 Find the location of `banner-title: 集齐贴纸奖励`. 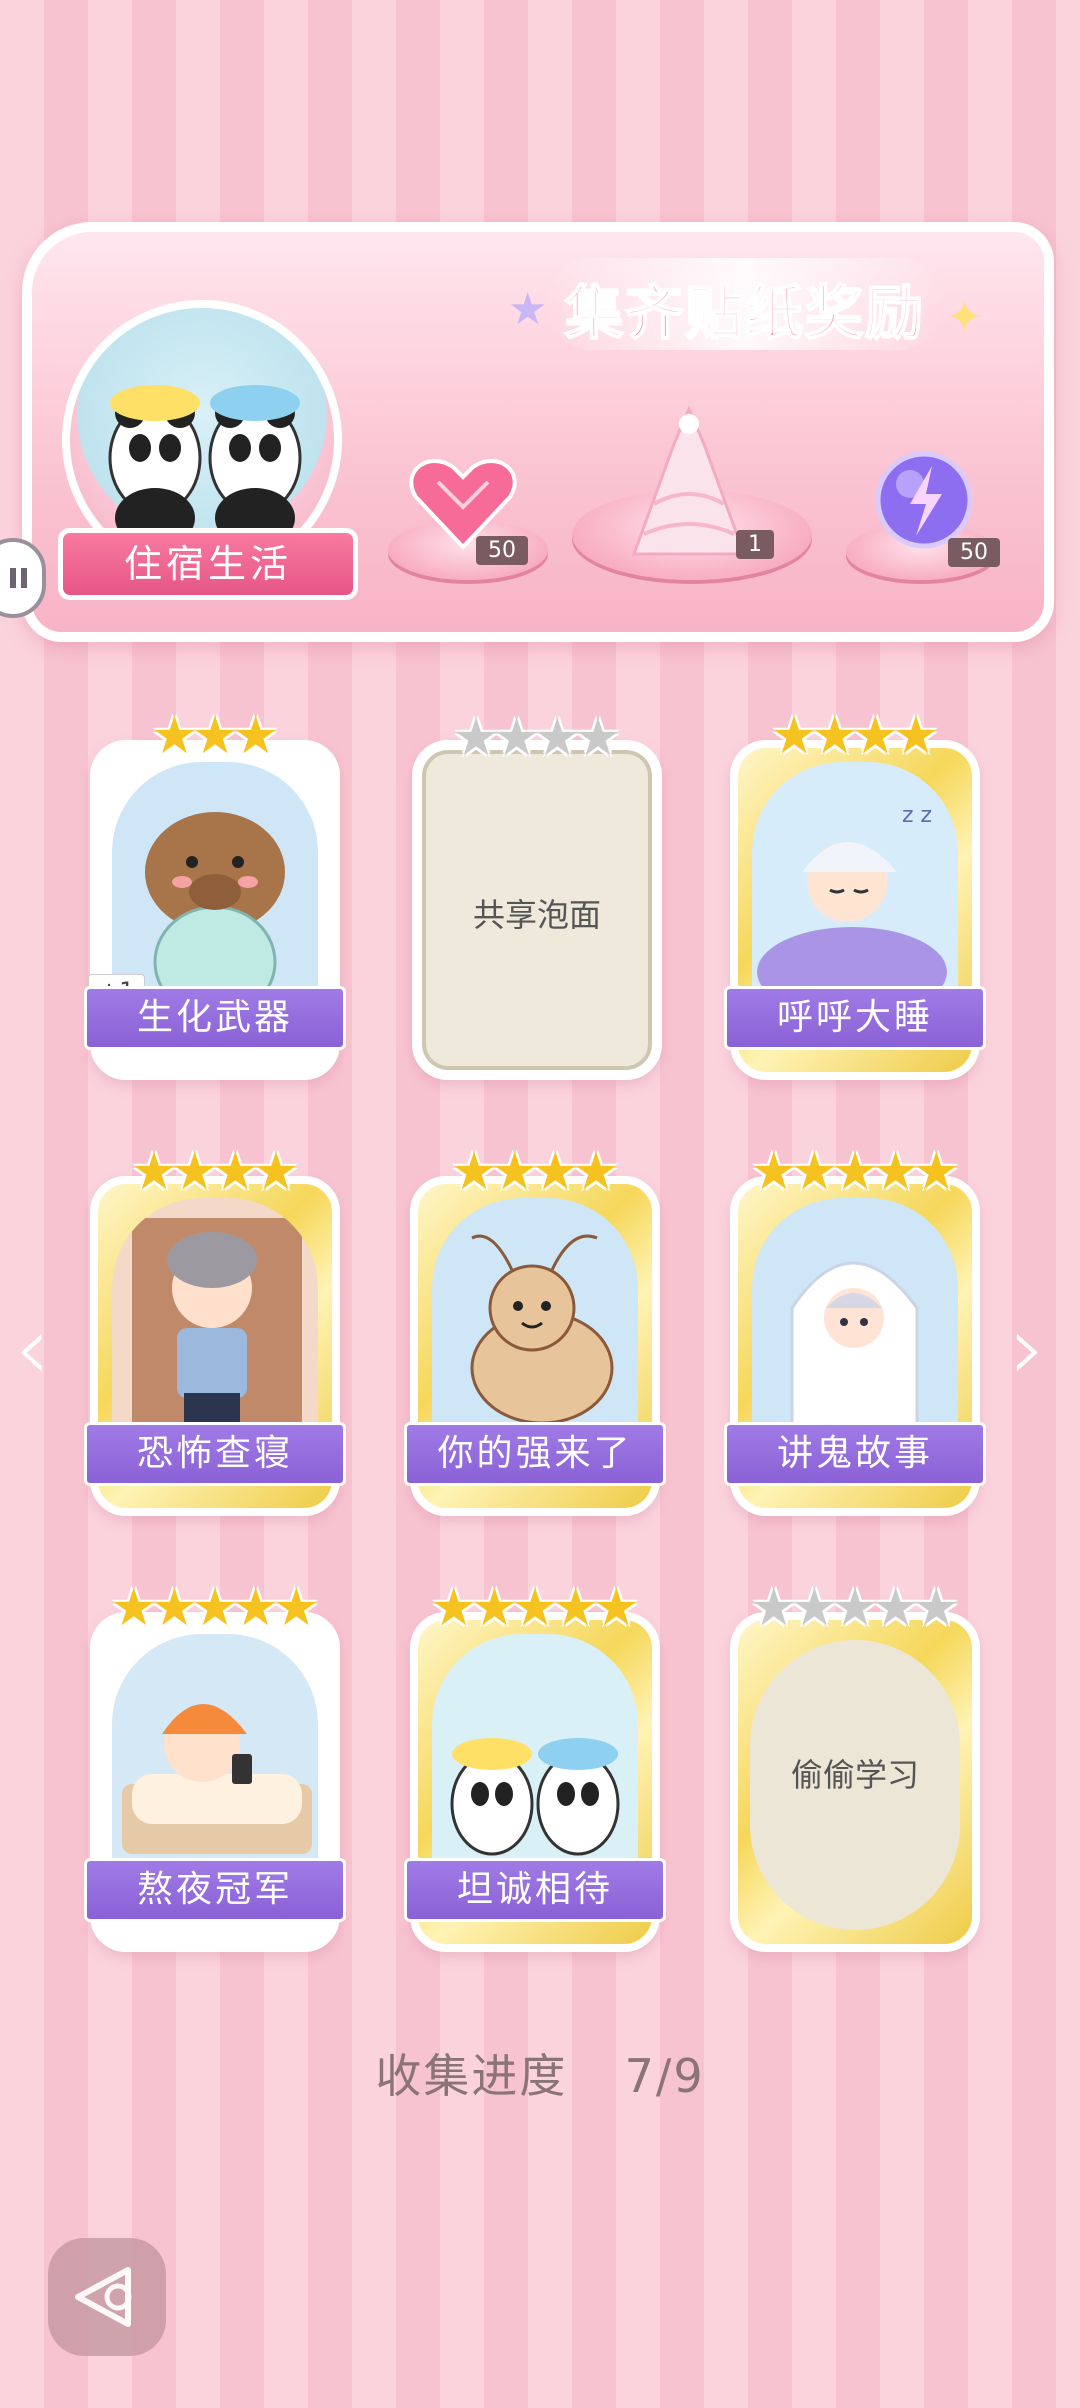

banner-title: 集齐贴纸奖励 is located at coordinates (744, 313).